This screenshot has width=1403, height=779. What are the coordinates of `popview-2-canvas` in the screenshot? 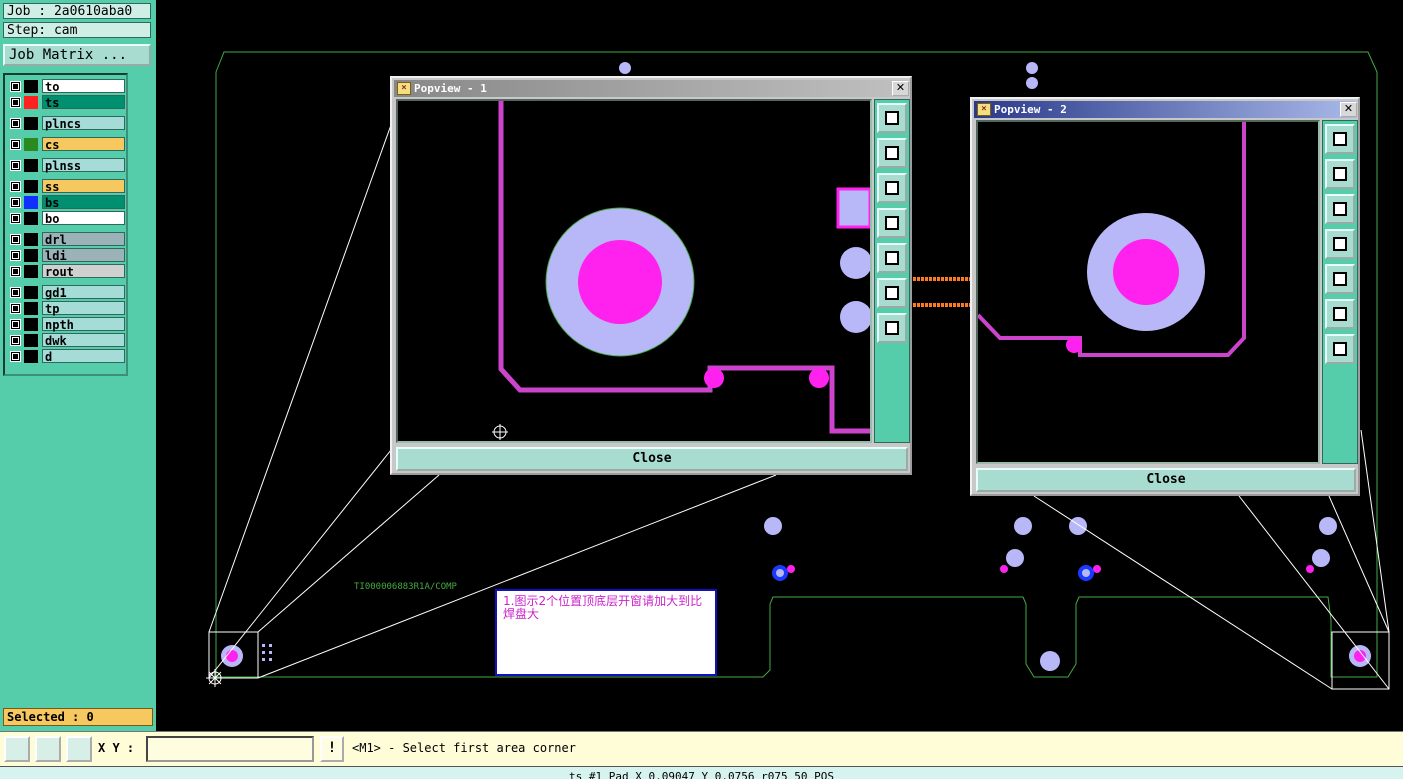 It's located at (1148, 292).